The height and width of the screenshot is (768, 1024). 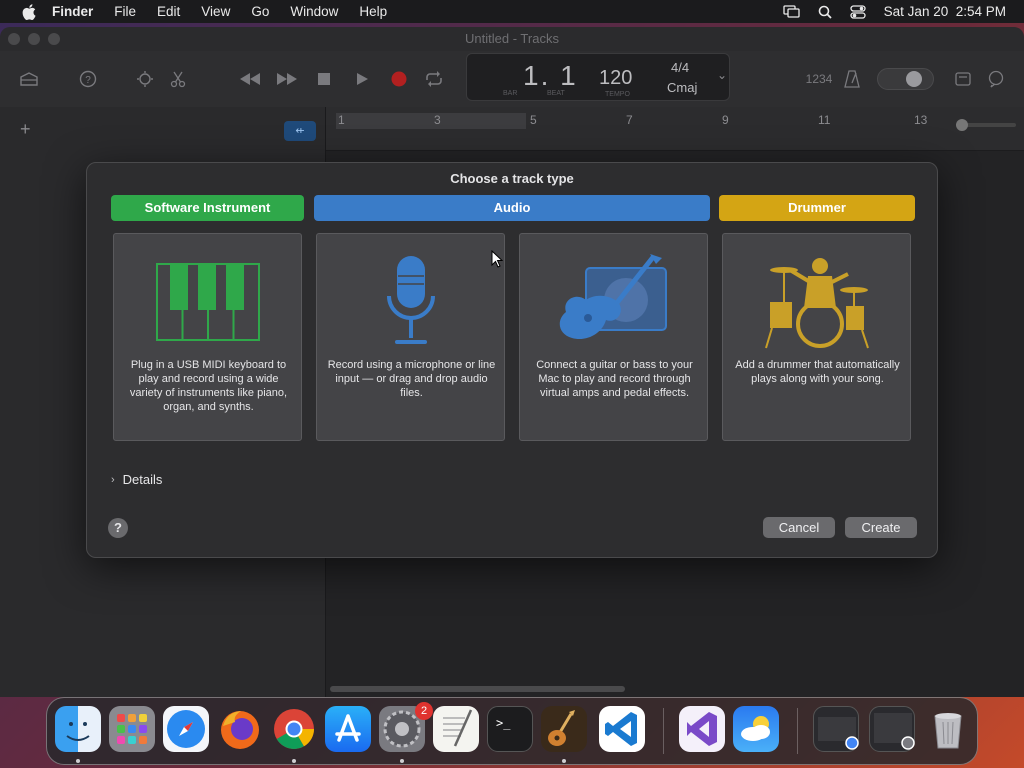 What do you see at coordinates (362, 79) in the screenshot?
I see `play-icon` at bounding box center [362, 79].